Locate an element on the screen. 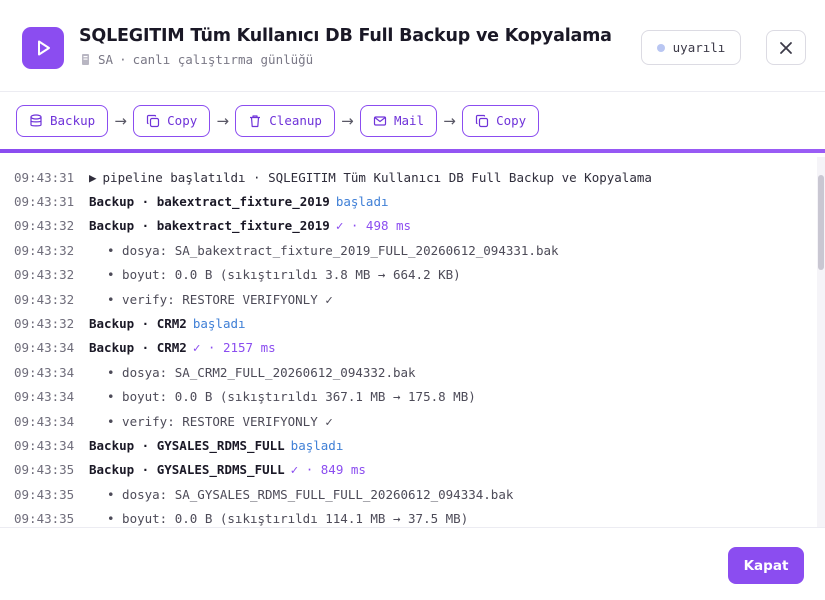 The height and width of the screenshot is (600, 825). mail-icon is located at coordinates (380, 120).